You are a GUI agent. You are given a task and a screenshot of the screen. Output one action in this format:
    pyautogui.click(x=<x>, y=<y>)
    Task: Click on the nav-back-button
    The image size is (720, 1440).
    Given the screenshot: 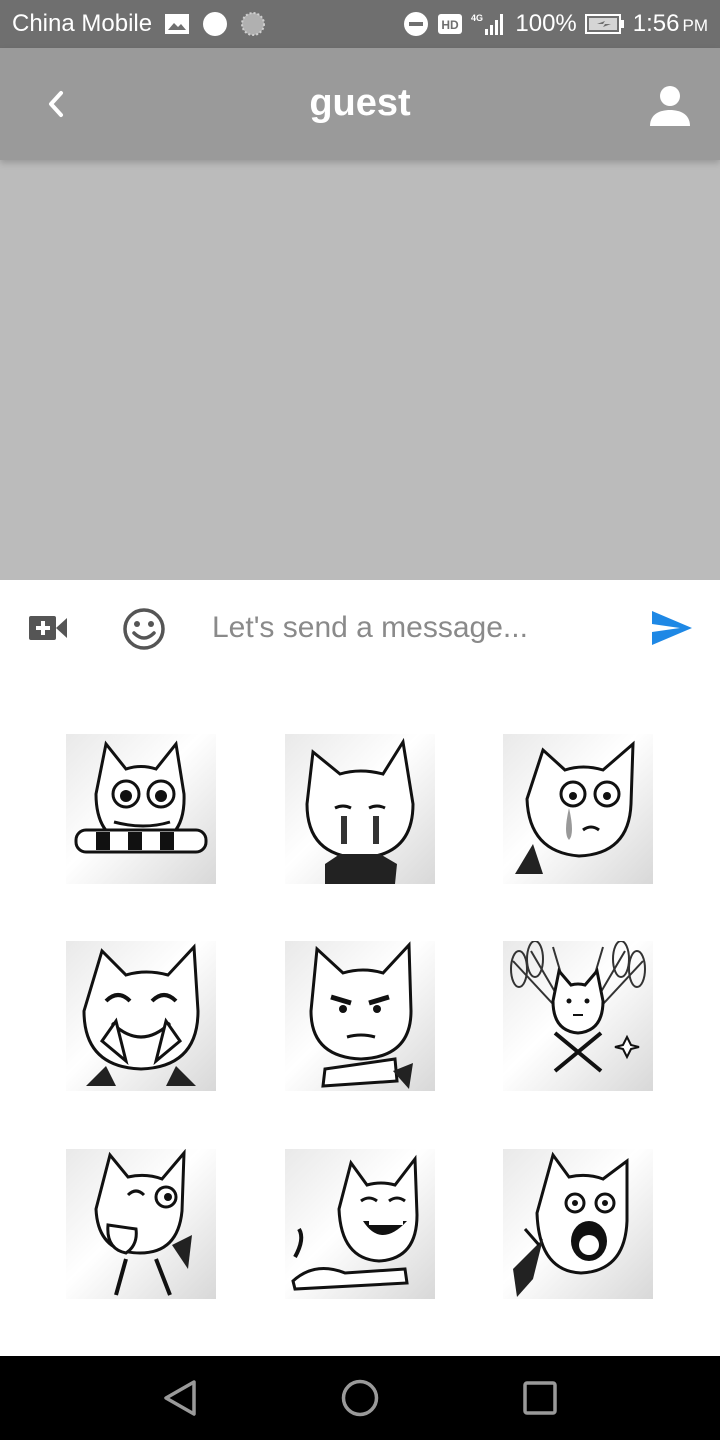 What is the action you would take?
    pyautogui.click(x=180, y=1398)
    